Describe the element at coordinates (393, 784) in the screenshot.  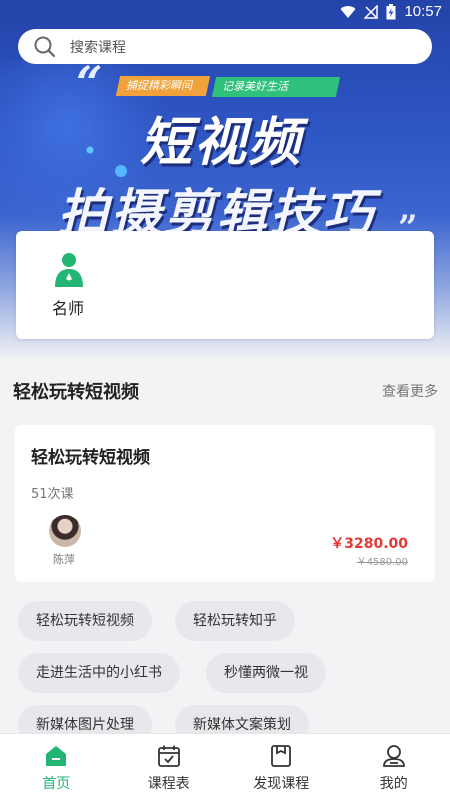
I see `nav-label: 我的` at that location.